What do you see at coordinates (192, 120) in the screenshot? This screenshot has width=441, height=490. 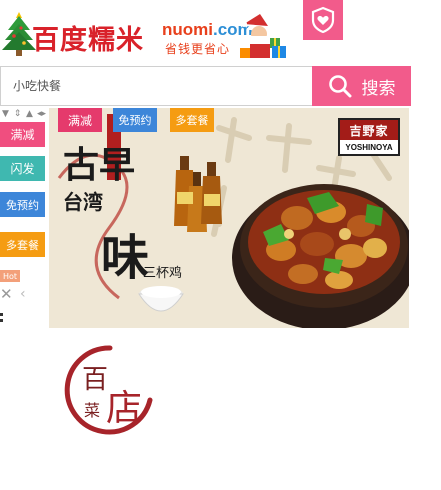 I see `banner-tag-multi-package: 多套餐` at bounding box center [192, 120].